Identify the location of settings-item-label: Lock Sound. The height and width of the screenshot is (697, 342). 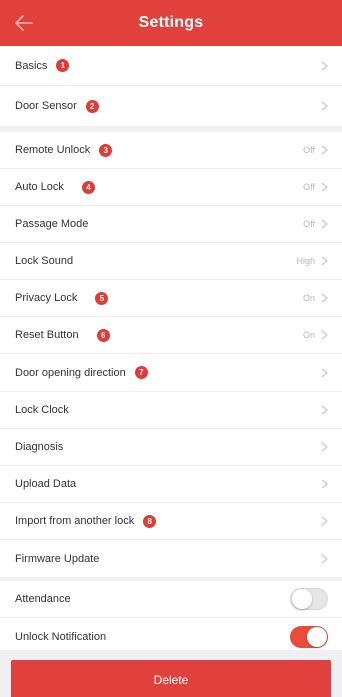
(44, 261).